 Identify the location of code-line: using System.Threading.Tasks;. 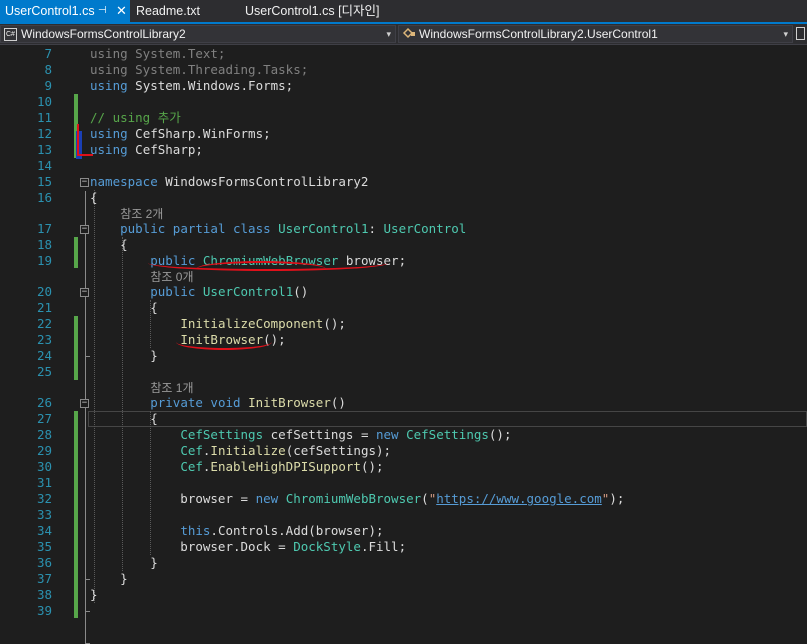
(199, 70).